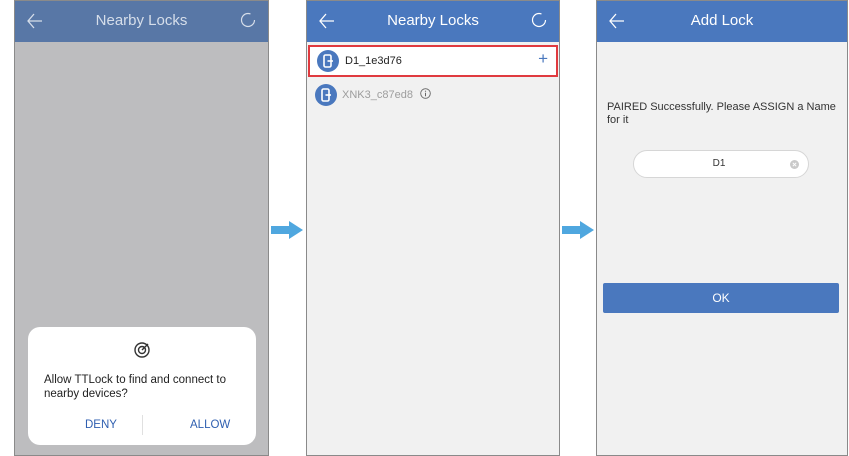 The width and height of the screenshot is (849, 456). I want to click on clear-icon, so click(794, 164).